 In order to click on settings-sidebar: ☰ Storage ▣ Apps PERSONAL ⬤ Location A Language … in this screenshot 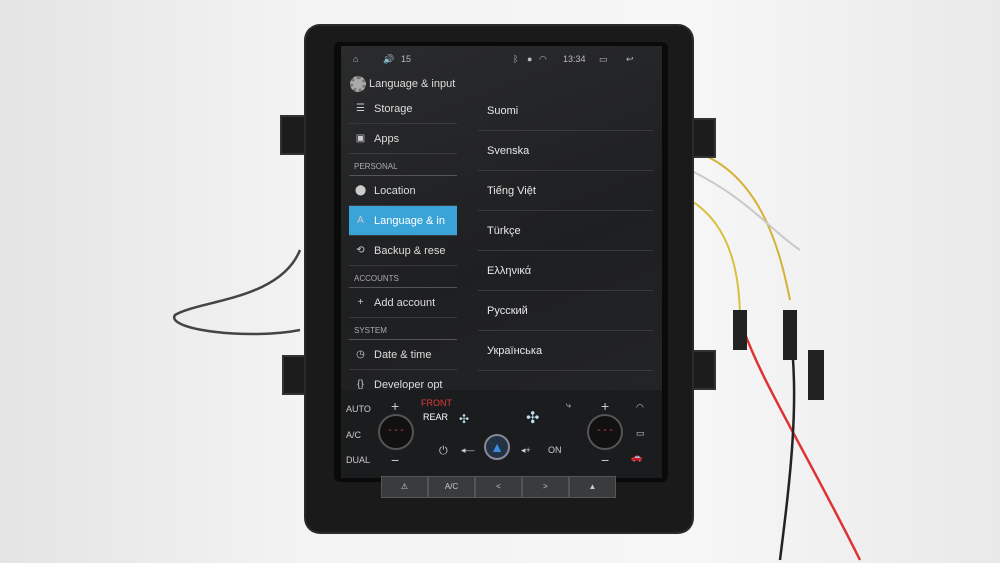, I will do `click(403, 242)`.